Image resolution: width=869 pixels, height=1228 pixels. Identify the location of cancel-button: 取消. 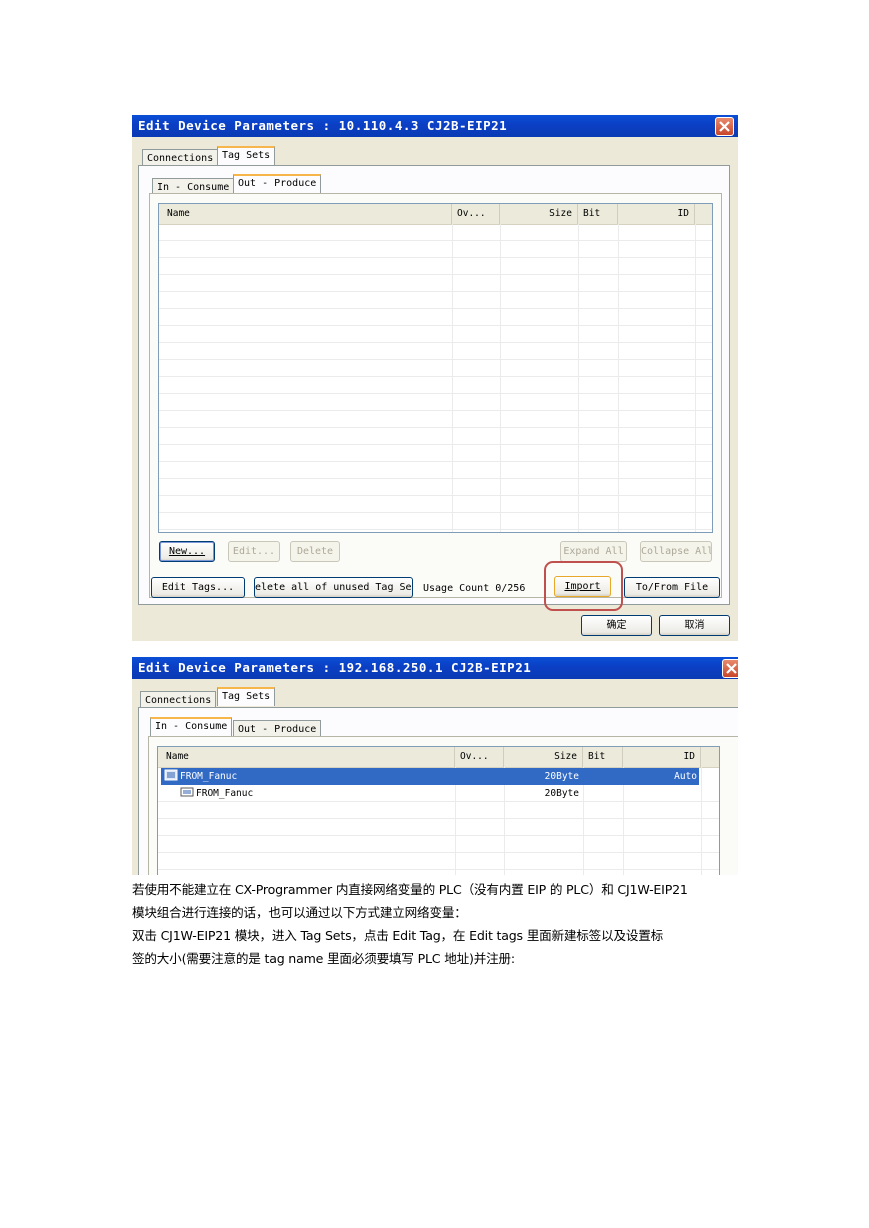
(694, 625).